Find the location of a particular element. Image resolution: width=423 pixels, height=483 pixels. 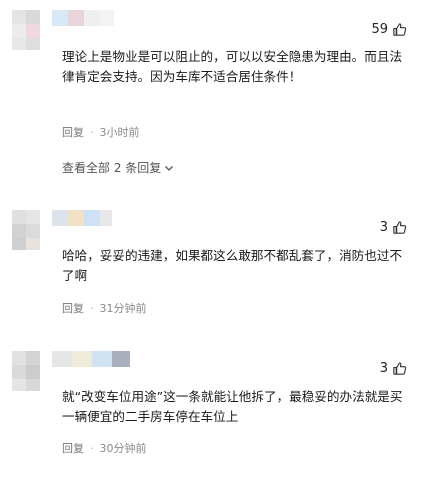

timestamp: 31分钟前 is located at coordinates (123, 308).